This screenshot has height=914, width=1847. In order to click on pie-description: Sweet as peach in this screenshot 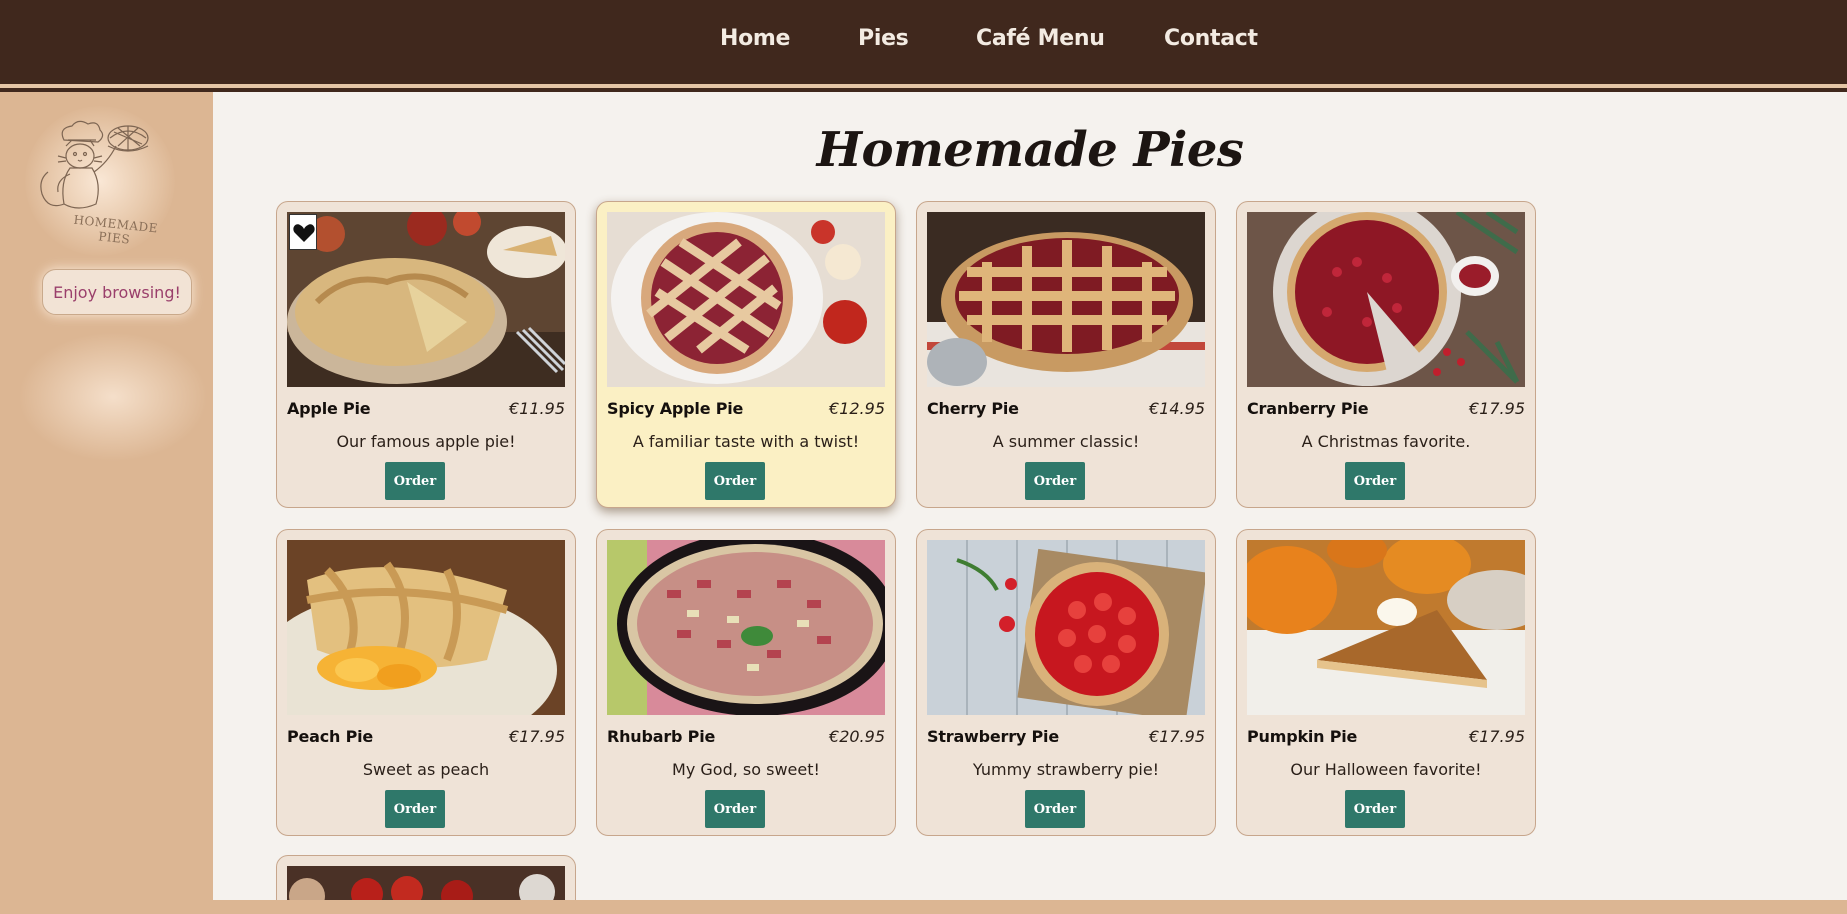, I will do `click(426, 769)`.